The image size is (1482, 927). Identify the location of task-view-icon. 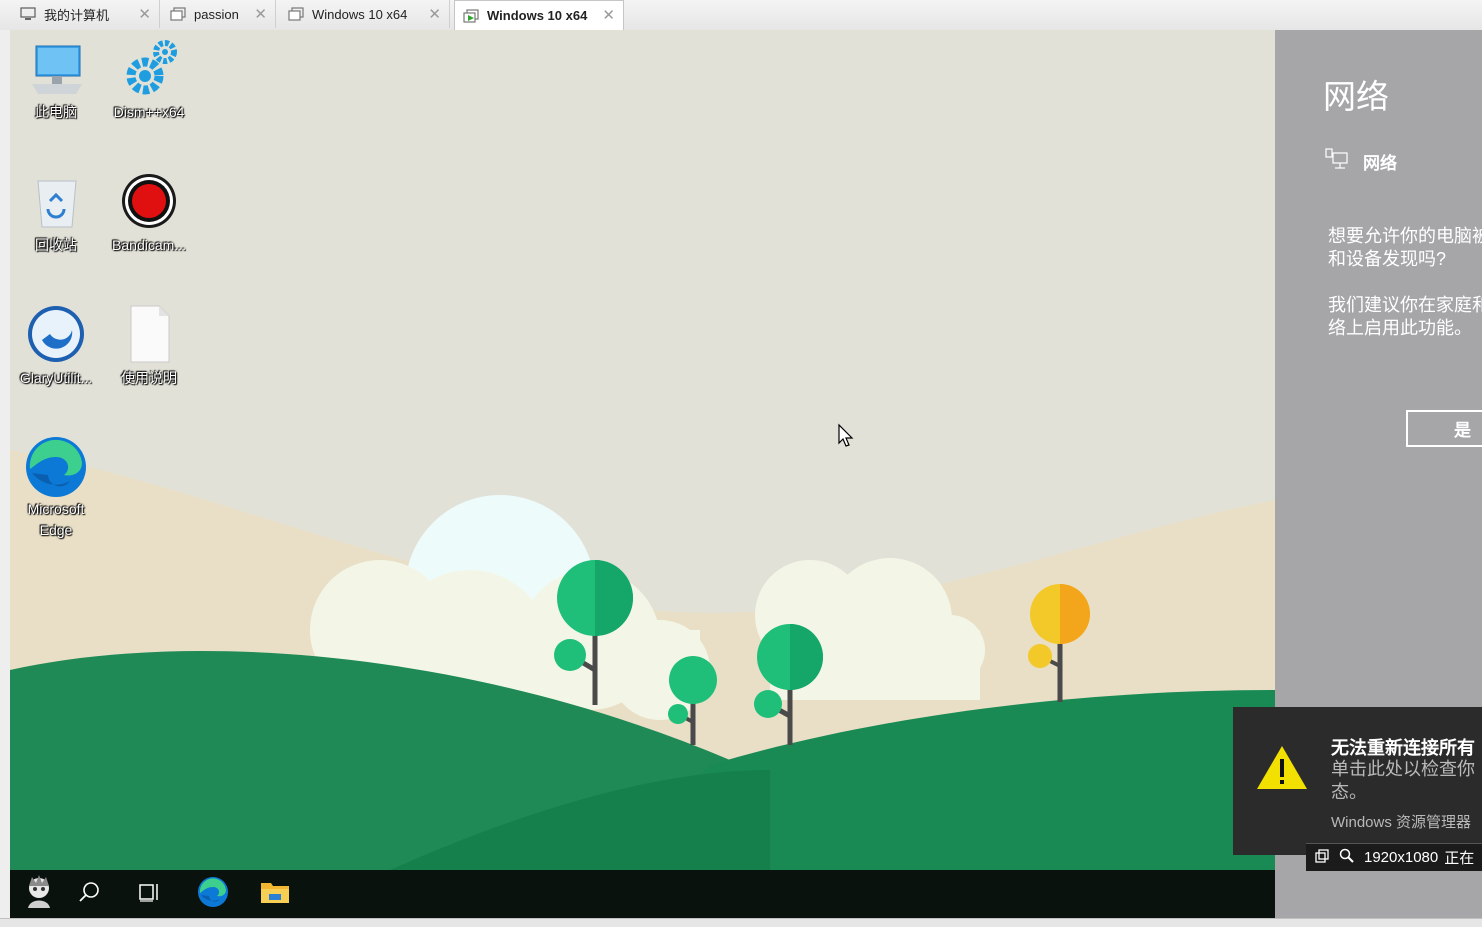
(150, 894).